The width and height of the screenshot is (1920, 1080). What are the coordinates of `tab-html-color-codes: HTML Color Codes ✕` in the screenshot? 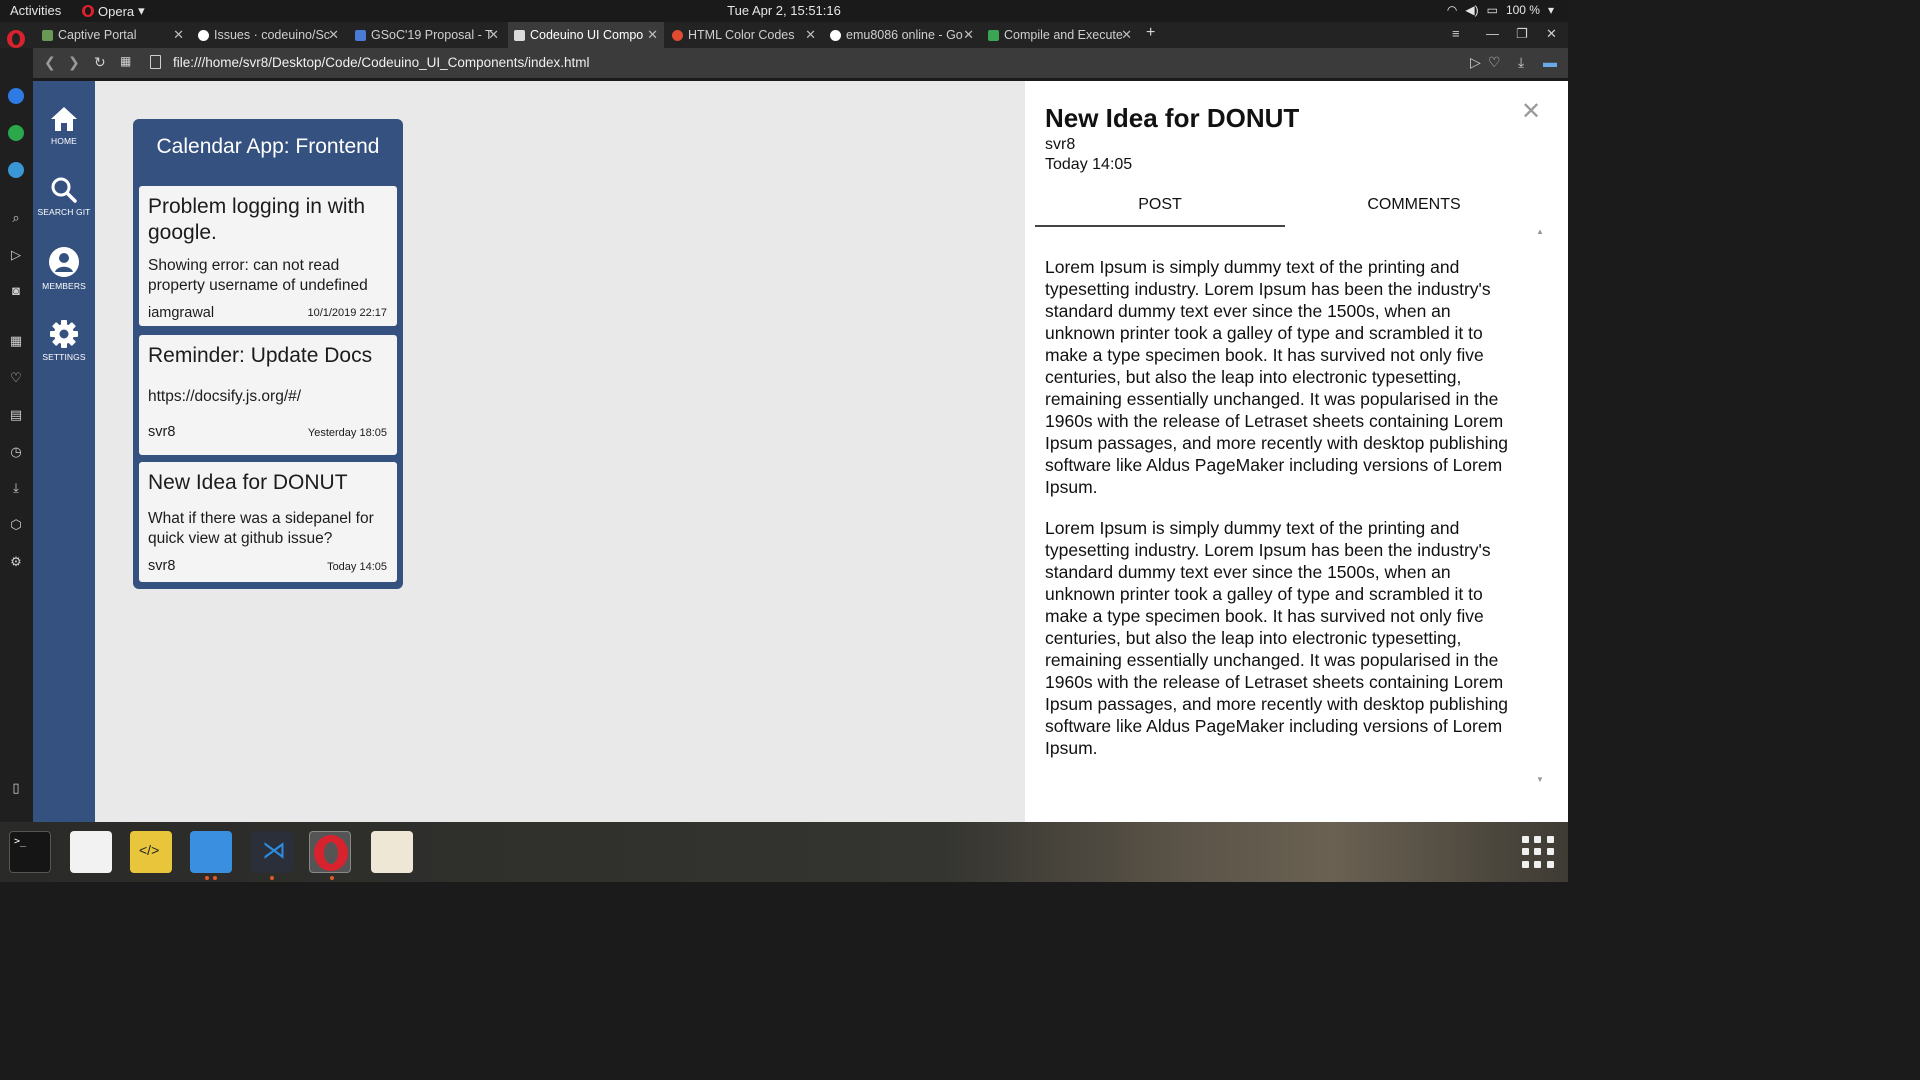 It's located at (744, 35).